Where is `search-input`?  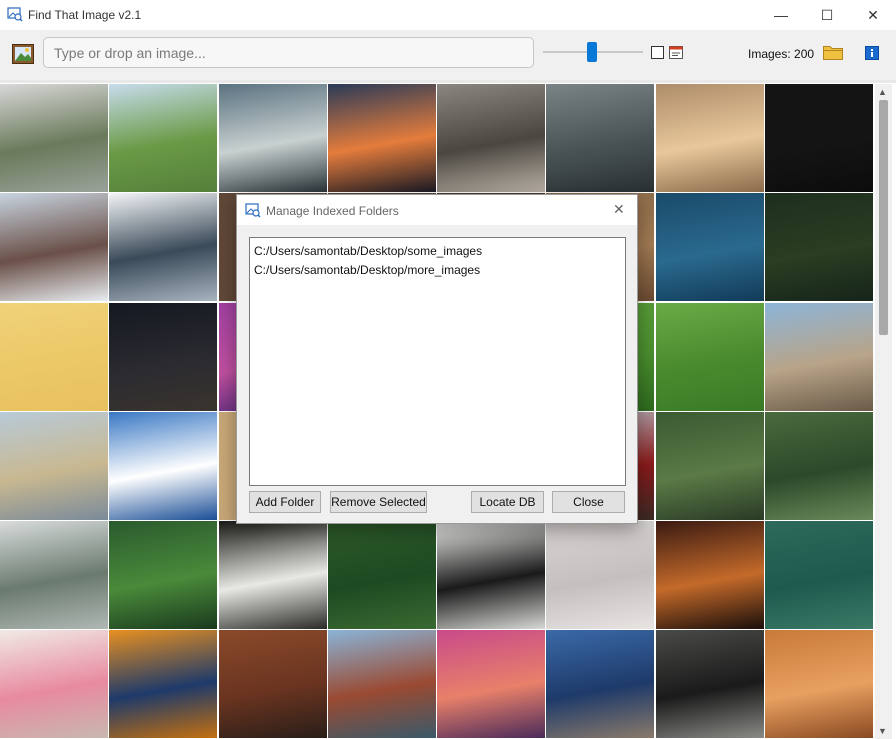 search-input is located at coordinates (288, 52).